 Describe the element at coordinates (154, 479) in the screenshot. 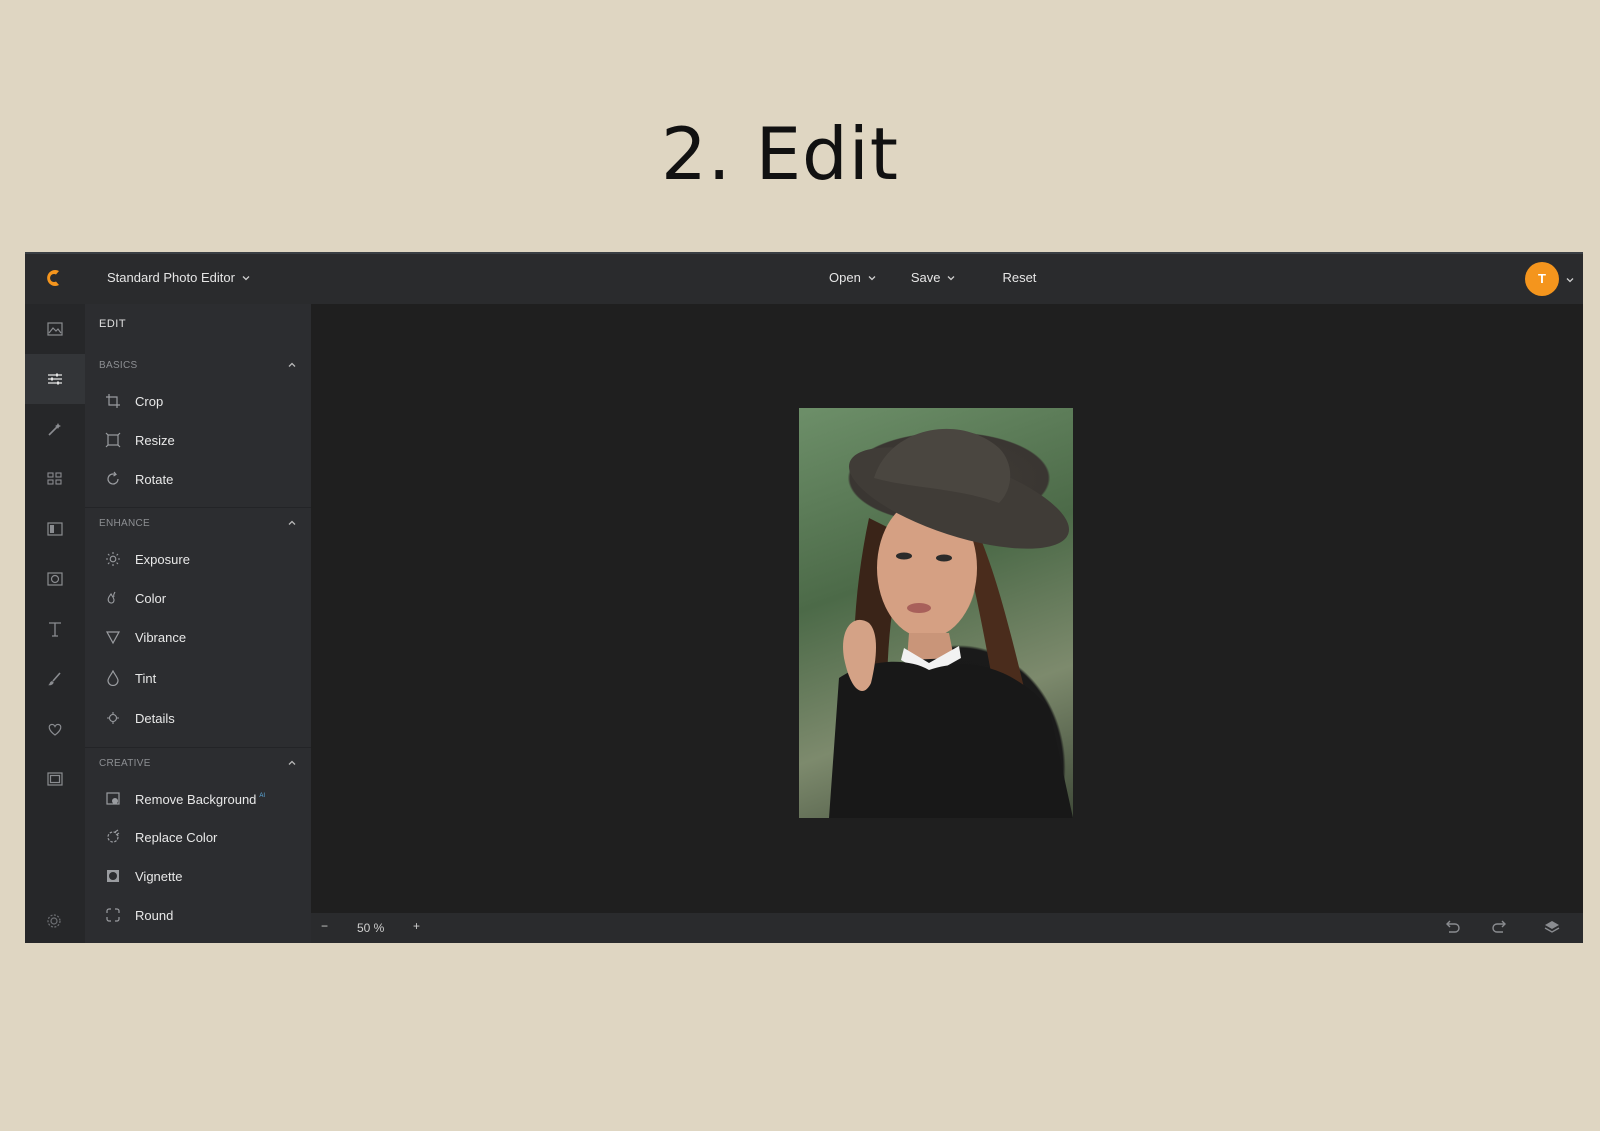

I see `tool-label: Rotate` at that location.